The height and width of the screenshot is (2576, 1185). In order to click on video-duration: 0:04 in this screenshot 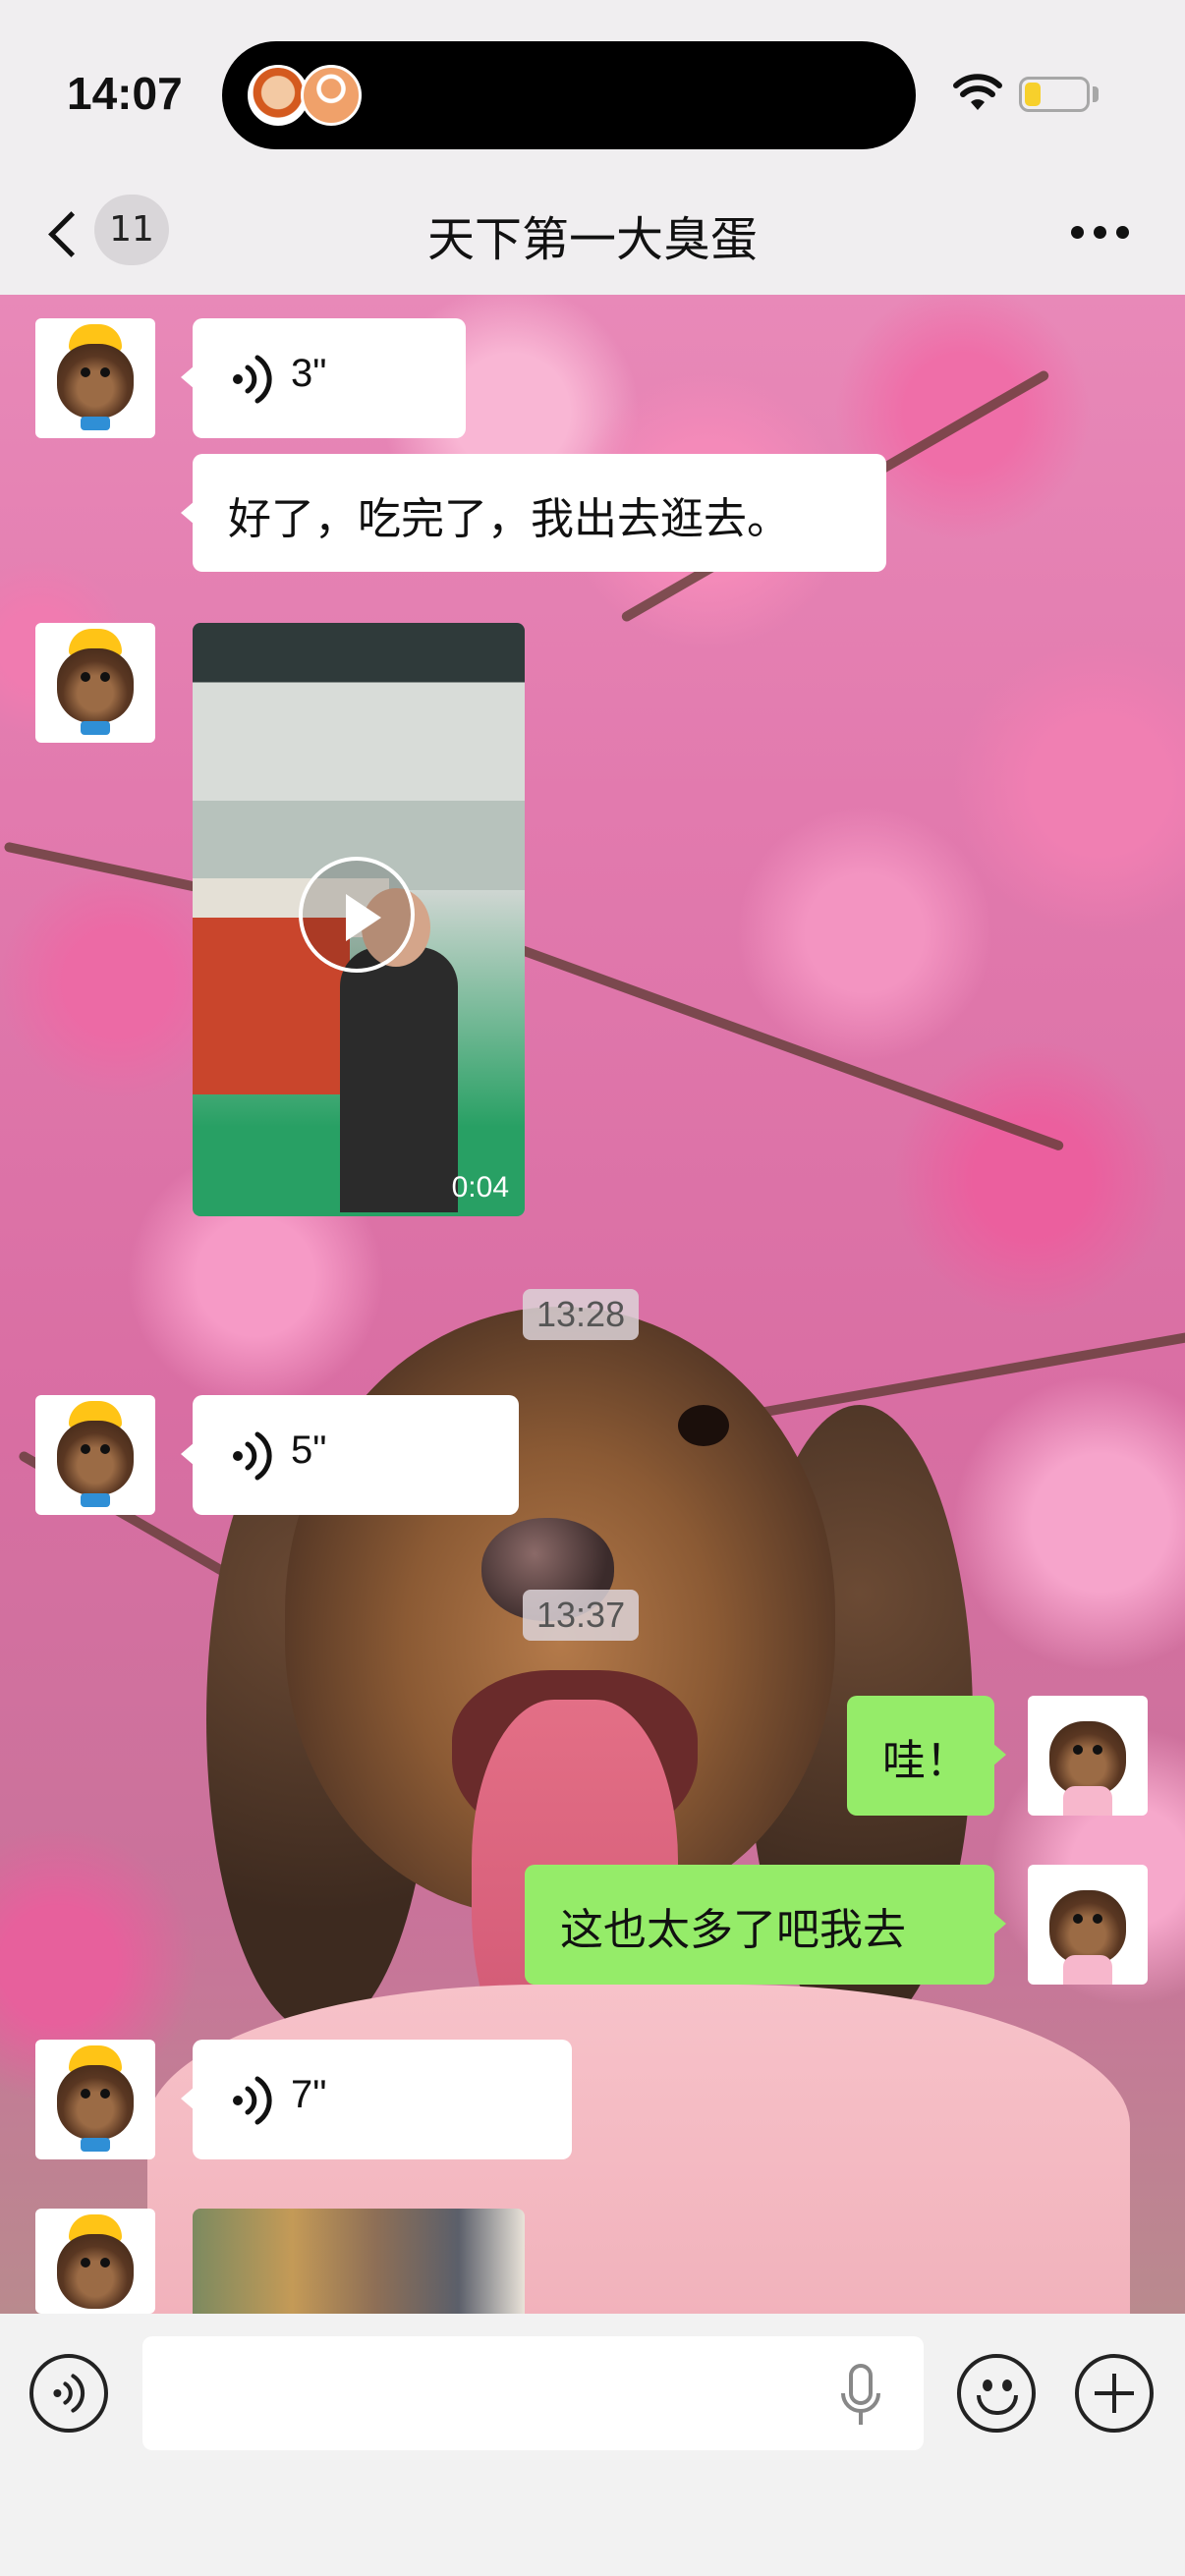, I will do `click(480, 1187)`.